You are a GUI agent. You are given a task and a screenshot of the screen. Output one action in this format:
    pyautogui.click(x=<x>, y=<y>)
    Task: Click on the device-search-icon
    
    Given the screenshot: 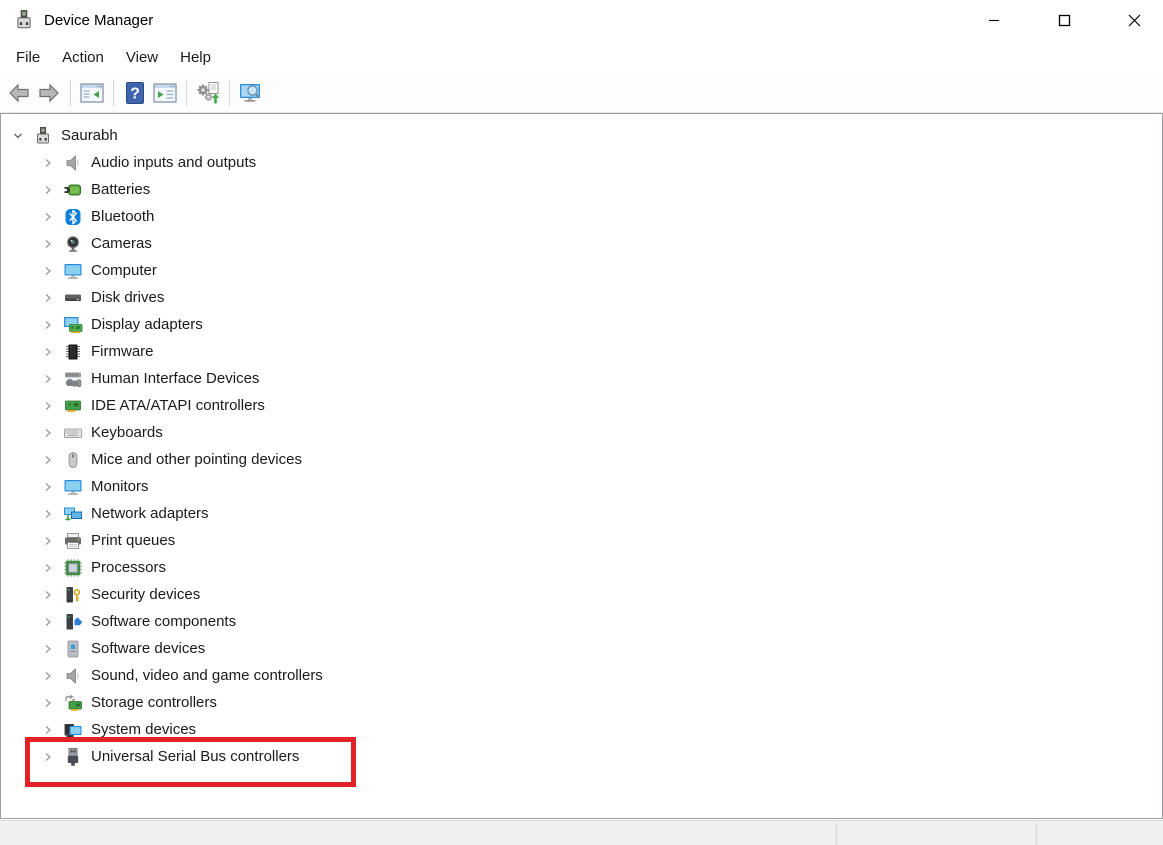 What is the action you would take?
    pyautogui.click(x=250, y=93)
    